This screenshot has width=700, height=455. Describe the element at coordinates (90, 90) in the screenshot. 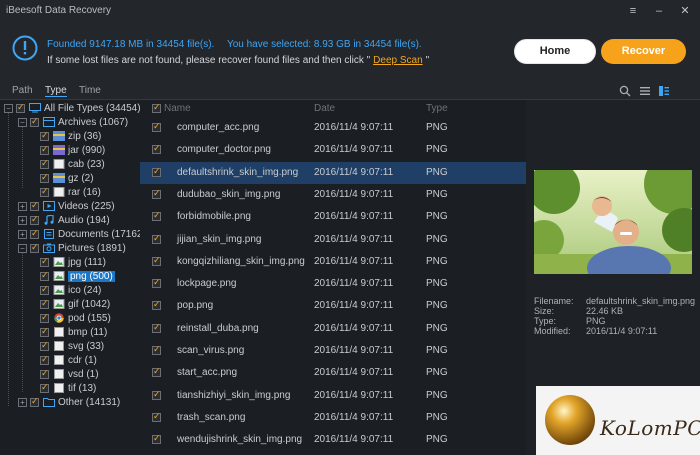

I see `tab-time: Time` at that location.